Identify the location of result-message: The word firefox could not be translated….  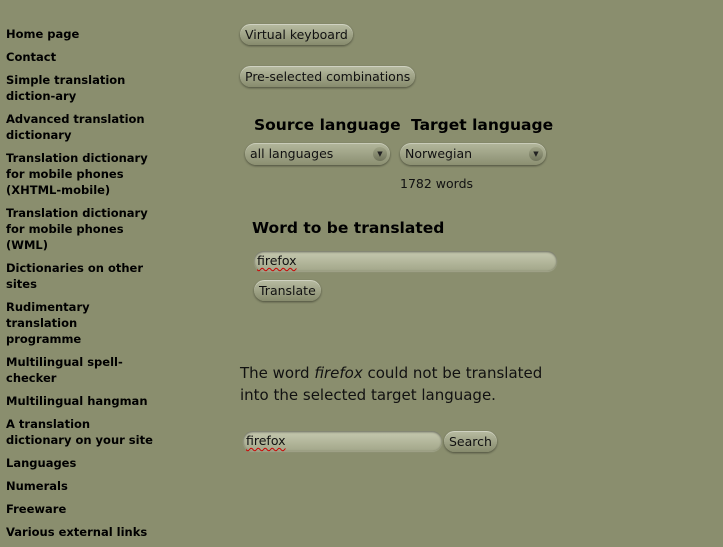
(405, 384).